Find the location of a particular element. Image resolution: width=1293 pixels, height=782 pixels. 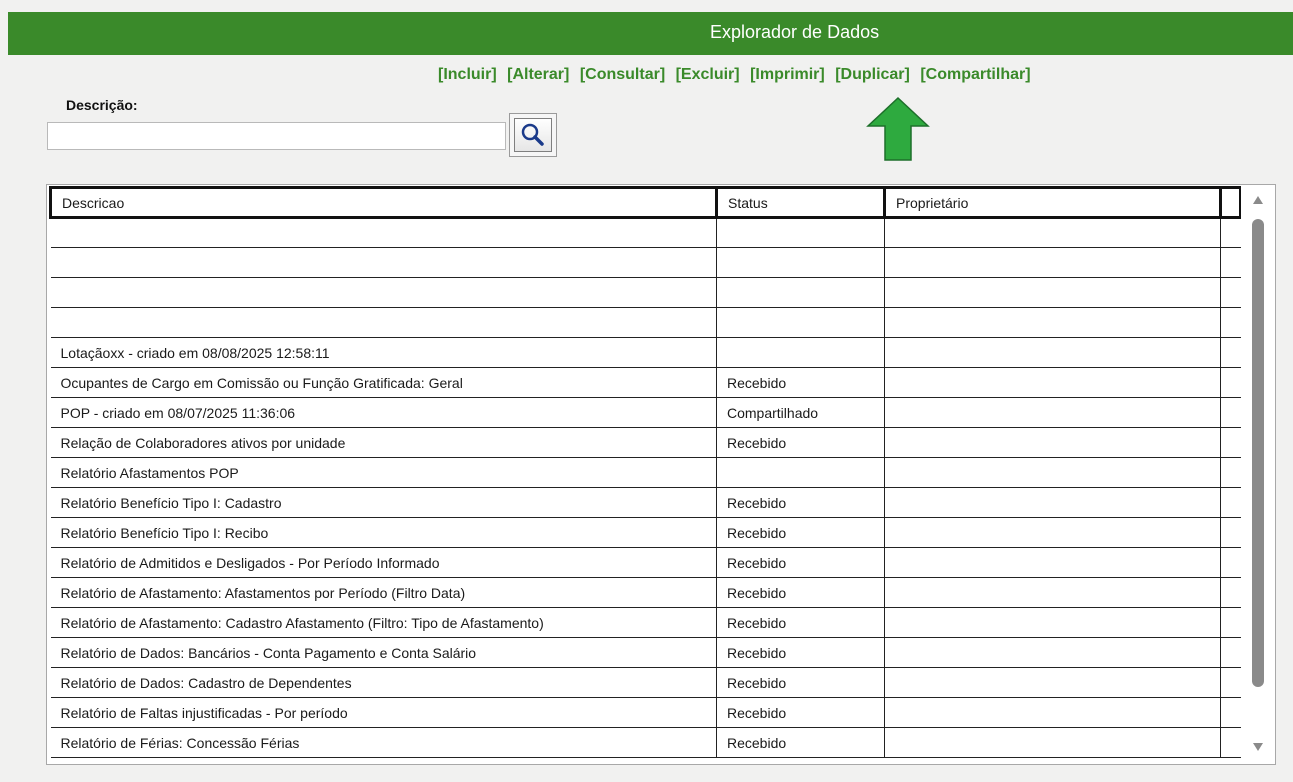

excluir-link: [Excluir] is located at coordinates (708, 74).